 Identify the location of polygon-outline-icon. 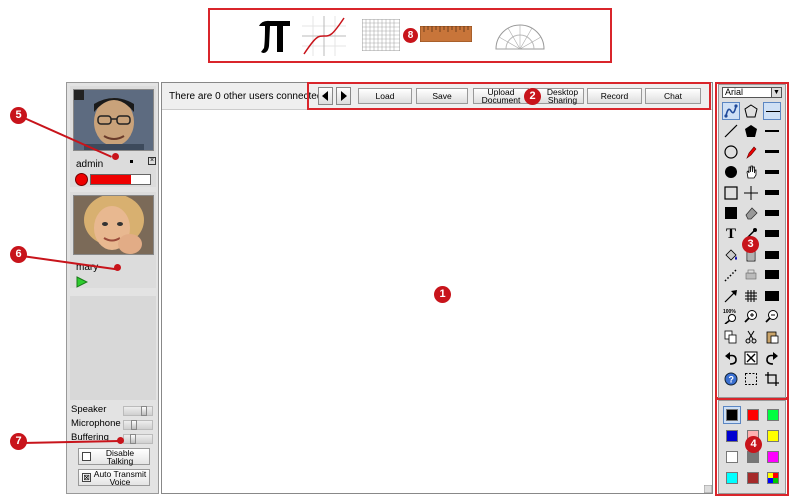
(751, 111).